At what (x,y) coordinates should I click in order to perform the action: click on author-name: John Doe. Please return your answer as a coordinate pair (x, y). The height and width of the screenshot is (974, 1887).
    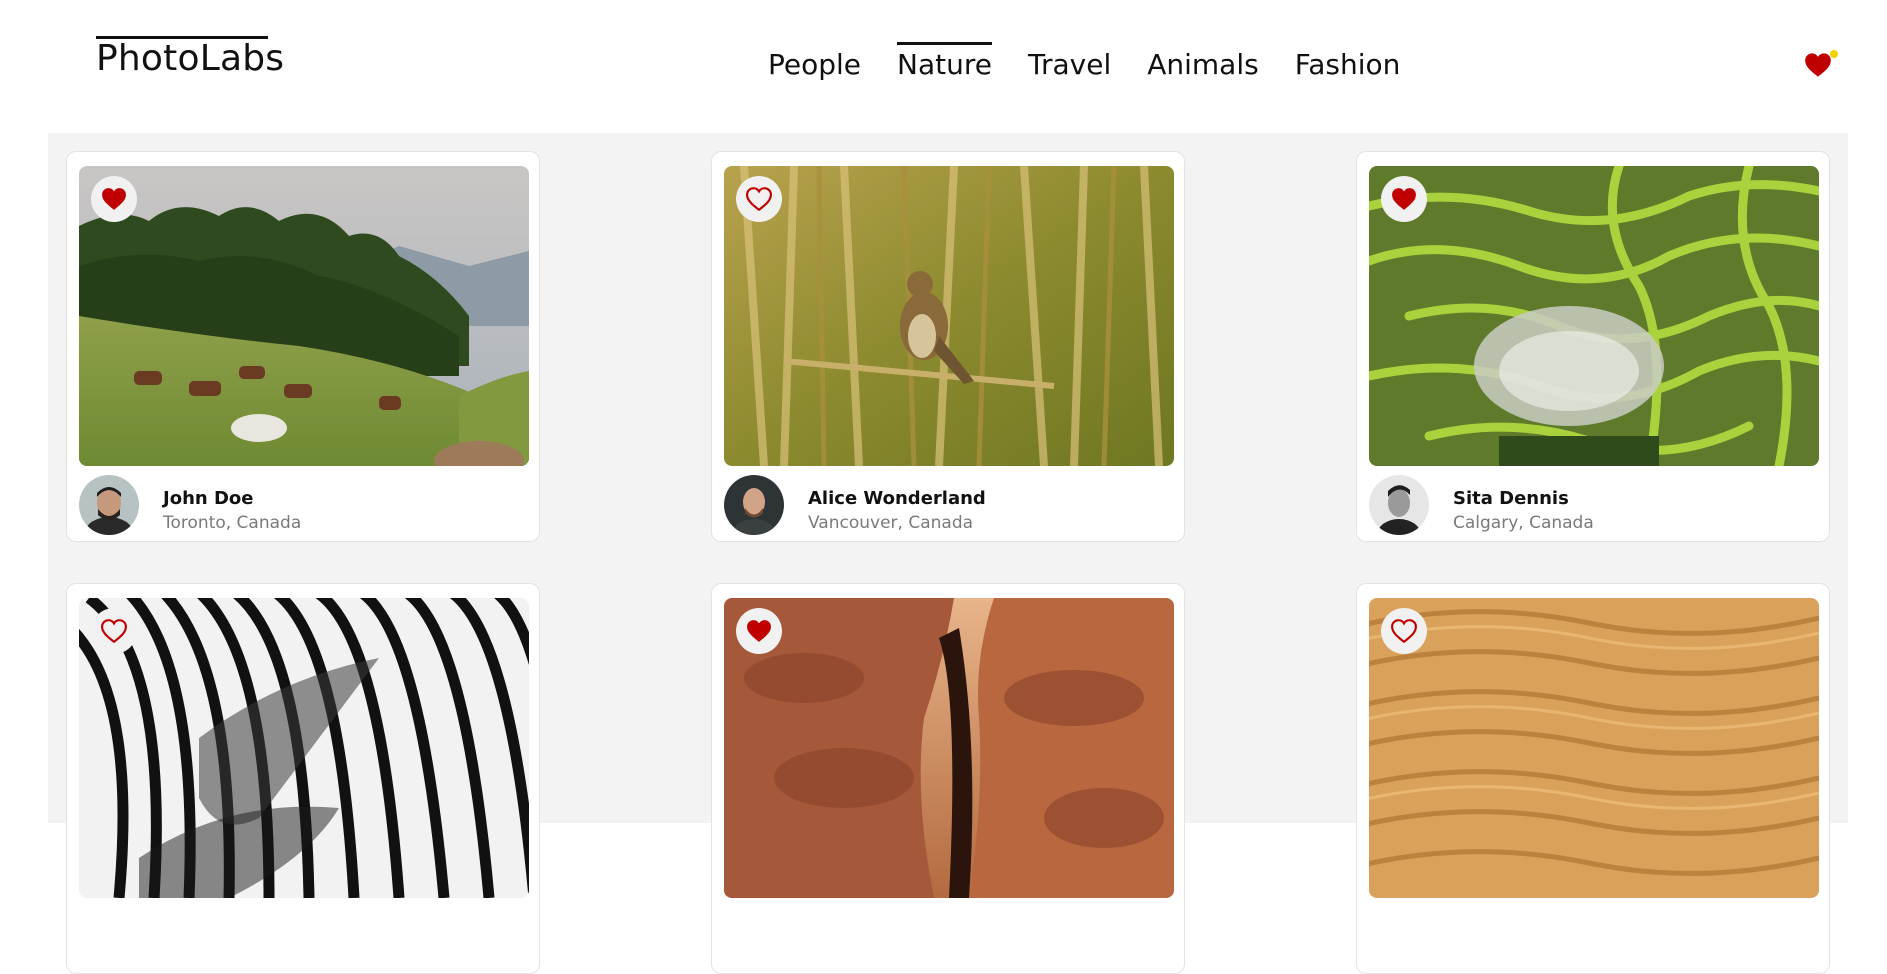
    Looking at the image, I should click on (208, 498).